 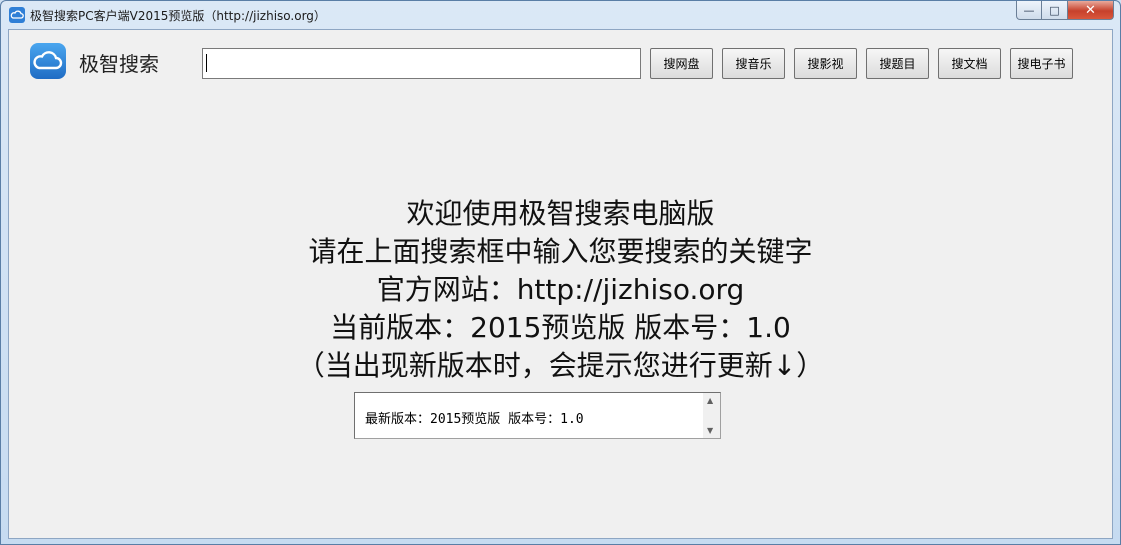 What do you see at coordinates (119, 64) in the screenshot?
I see `brand-name: 极智搜索` at bounding box center [119, 64].